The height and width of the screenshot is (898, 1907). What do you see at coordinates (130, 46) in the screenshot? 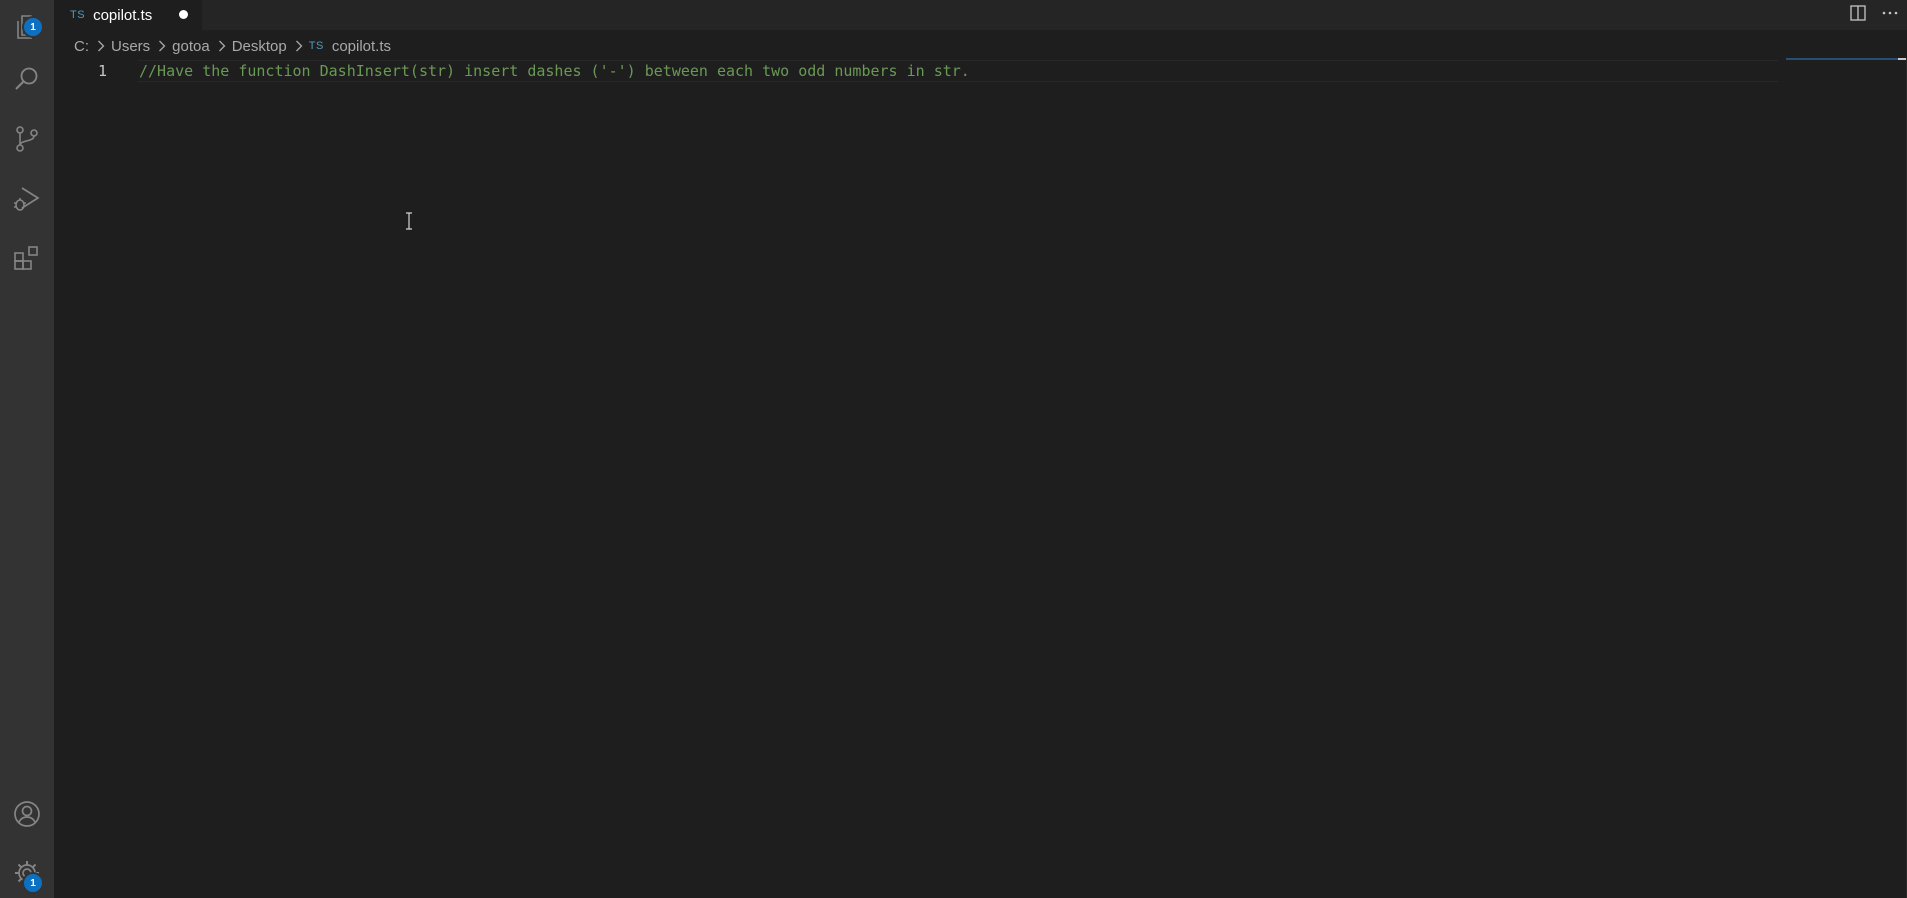
I see `breadcrumb-users: Users` at bounding box center [130, 46].